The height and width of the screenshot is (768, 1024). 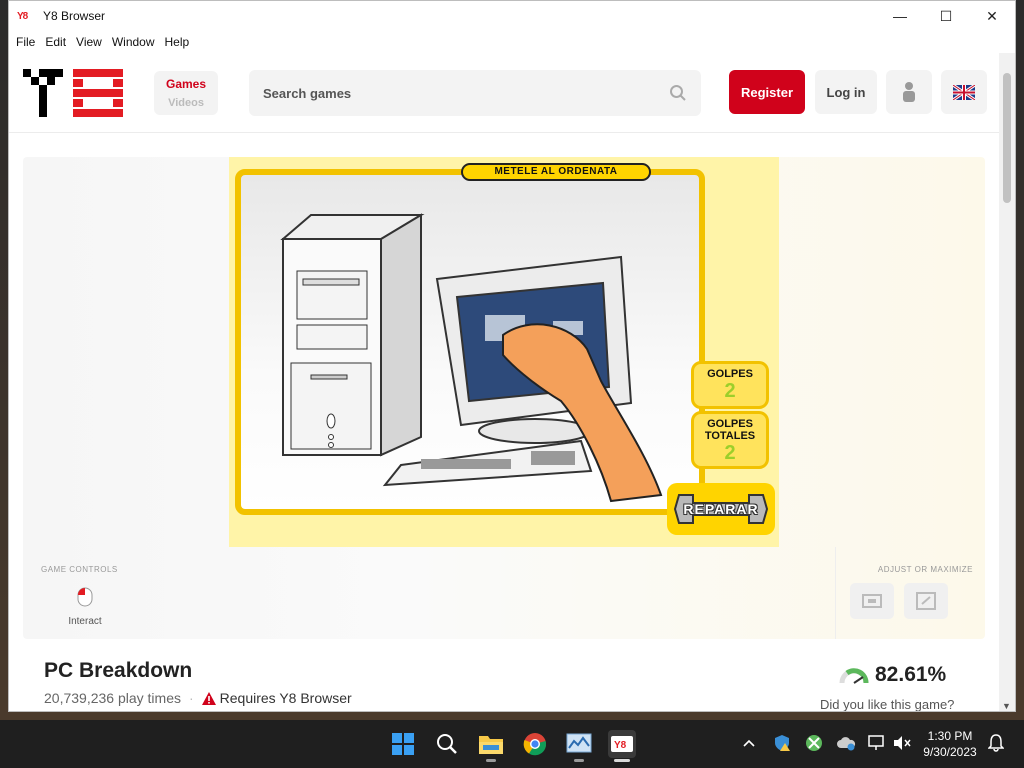 I want to click on user-button, so click(x=909, y=92).